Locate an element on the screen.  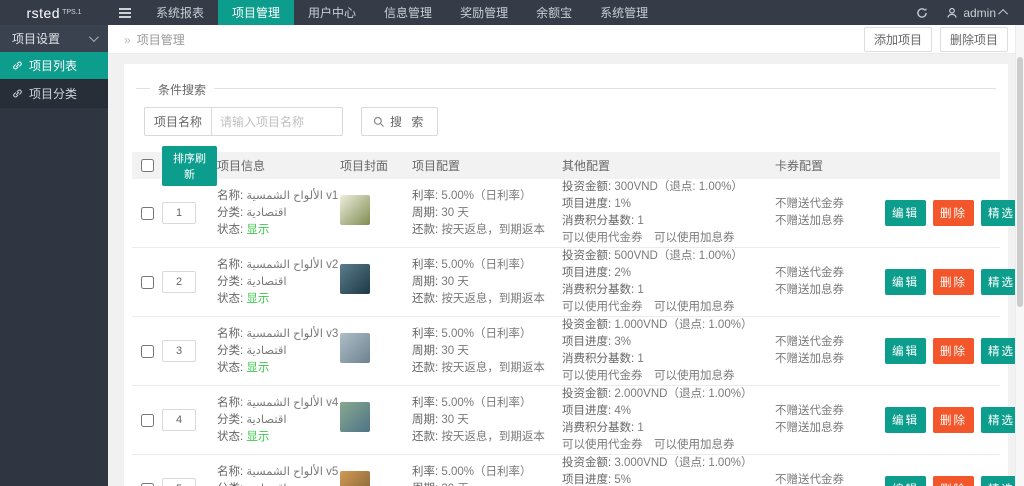
progress-value: 5% is located at coordinates (623, 480).